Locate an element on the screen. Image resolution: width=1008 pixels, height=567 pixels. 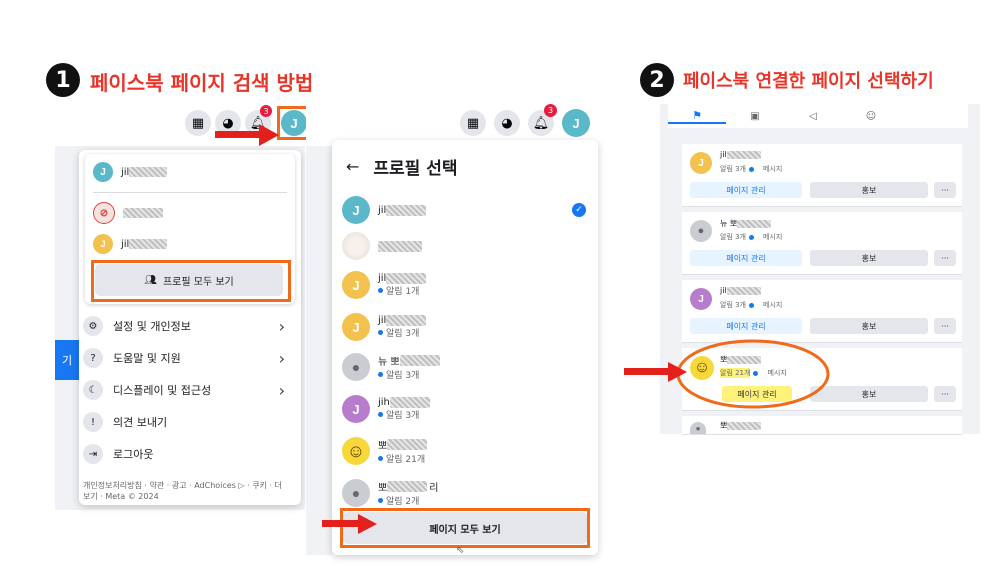
page-notice: 알림 3개 메시지 is located at coordinates (751, 169).